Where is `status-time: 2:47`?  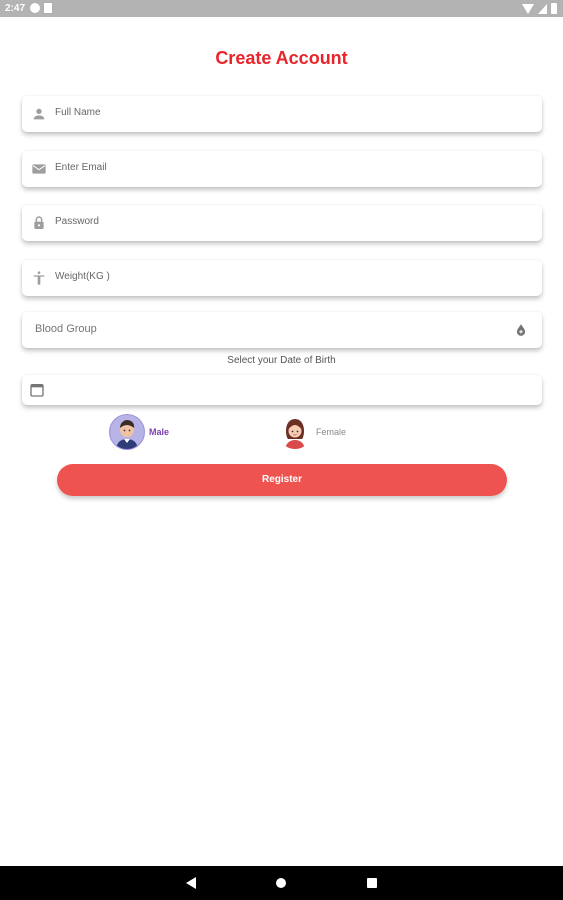 status-time: 2:47 is located at coordinates (15, 8).